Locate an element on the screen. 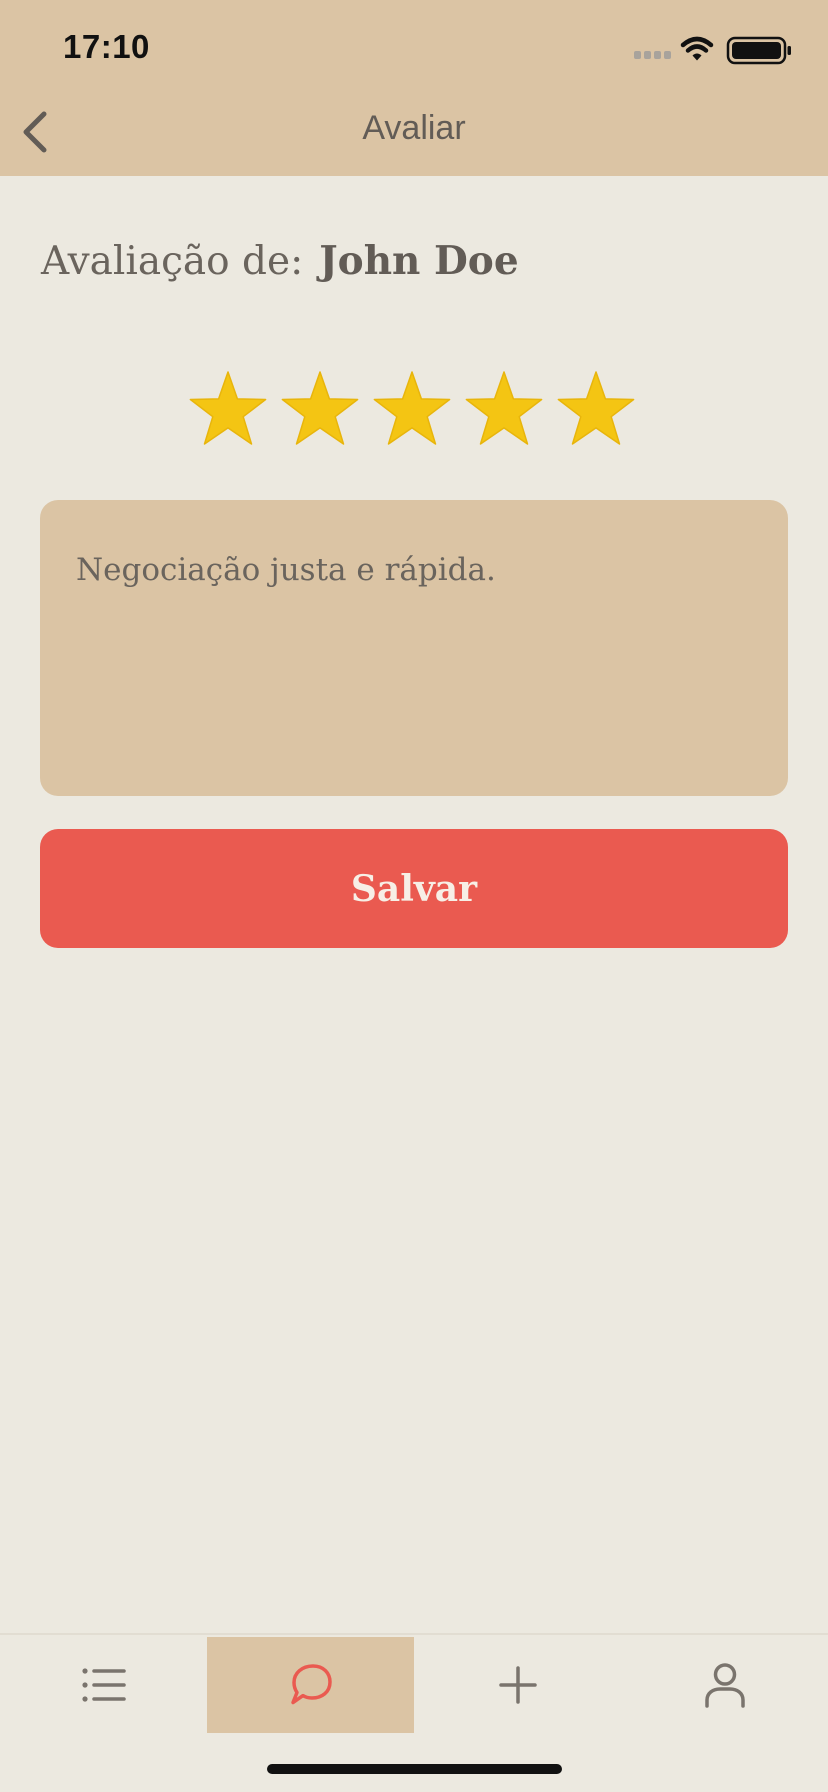 The height and width of the screenshot is (1792, 828). tab-list is located at coordinates (103, 1685).